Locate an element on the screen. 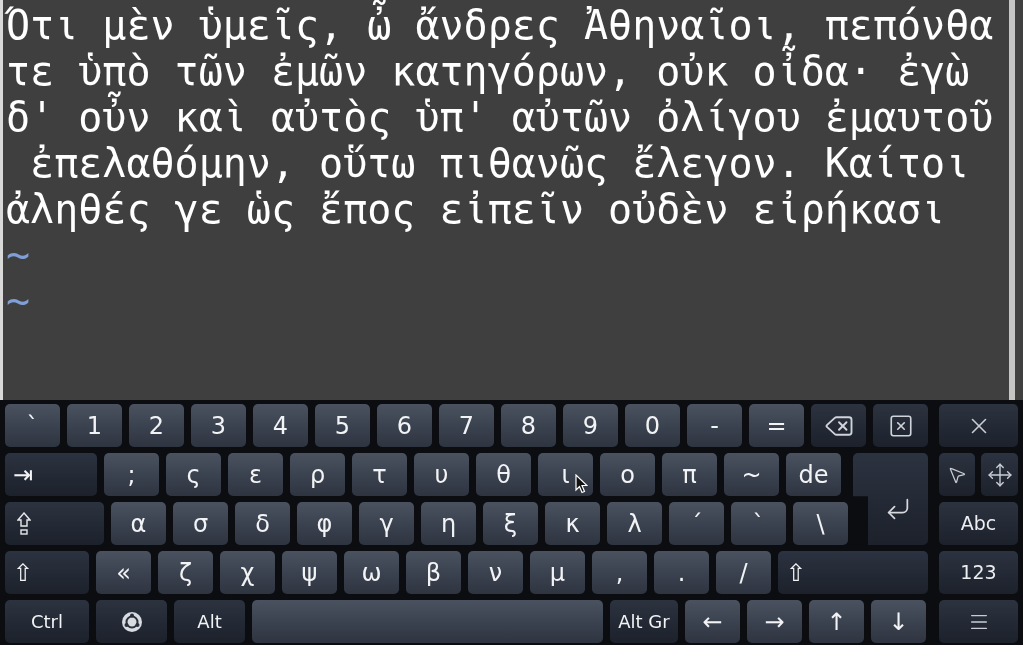 Image resolution: width=1023 pixels, height=645 pixels. key: 1 is located at coordinates (94, 425).